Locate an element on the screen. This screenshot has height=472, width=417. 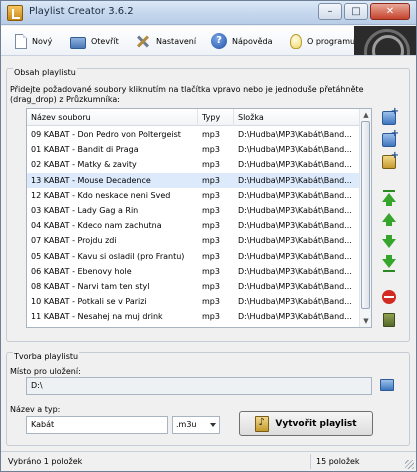
column-header-name: Název souboru is located at coordinates (112, 117).